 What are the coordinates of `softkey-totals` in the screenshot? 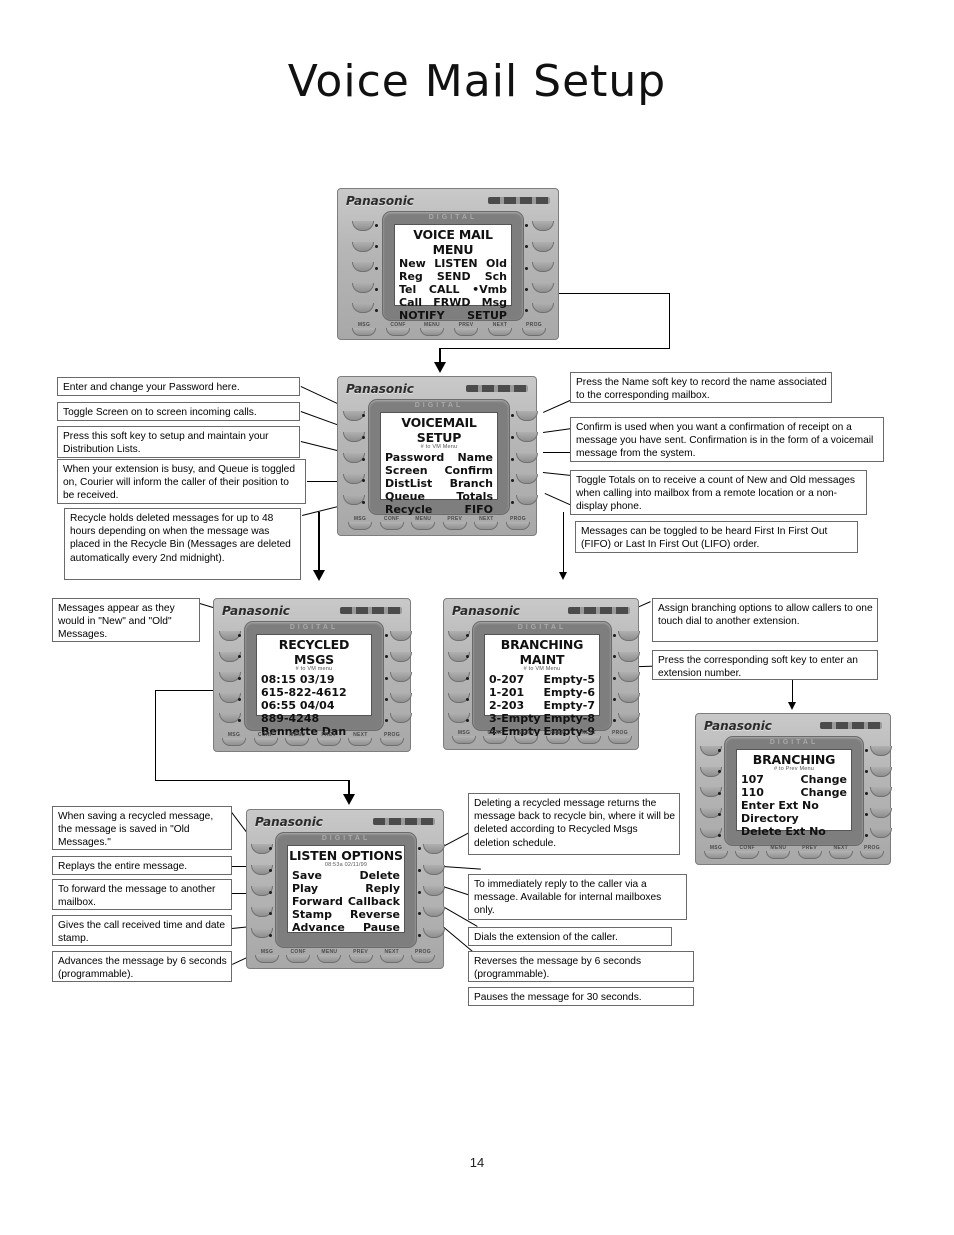 It's located at (527, 479).